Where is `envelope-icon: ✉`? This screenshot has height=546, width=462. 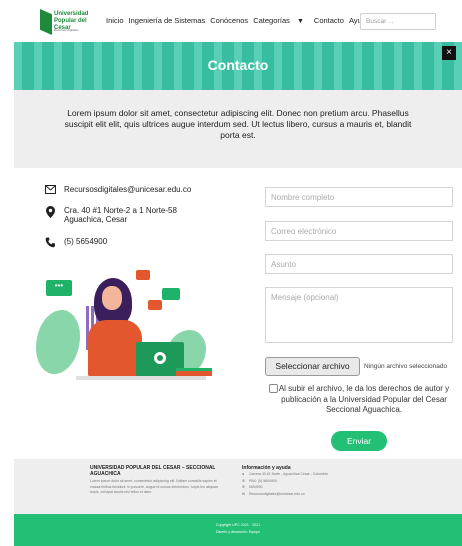 envelope-icon: ✉ is located at coordinates (243, 493).